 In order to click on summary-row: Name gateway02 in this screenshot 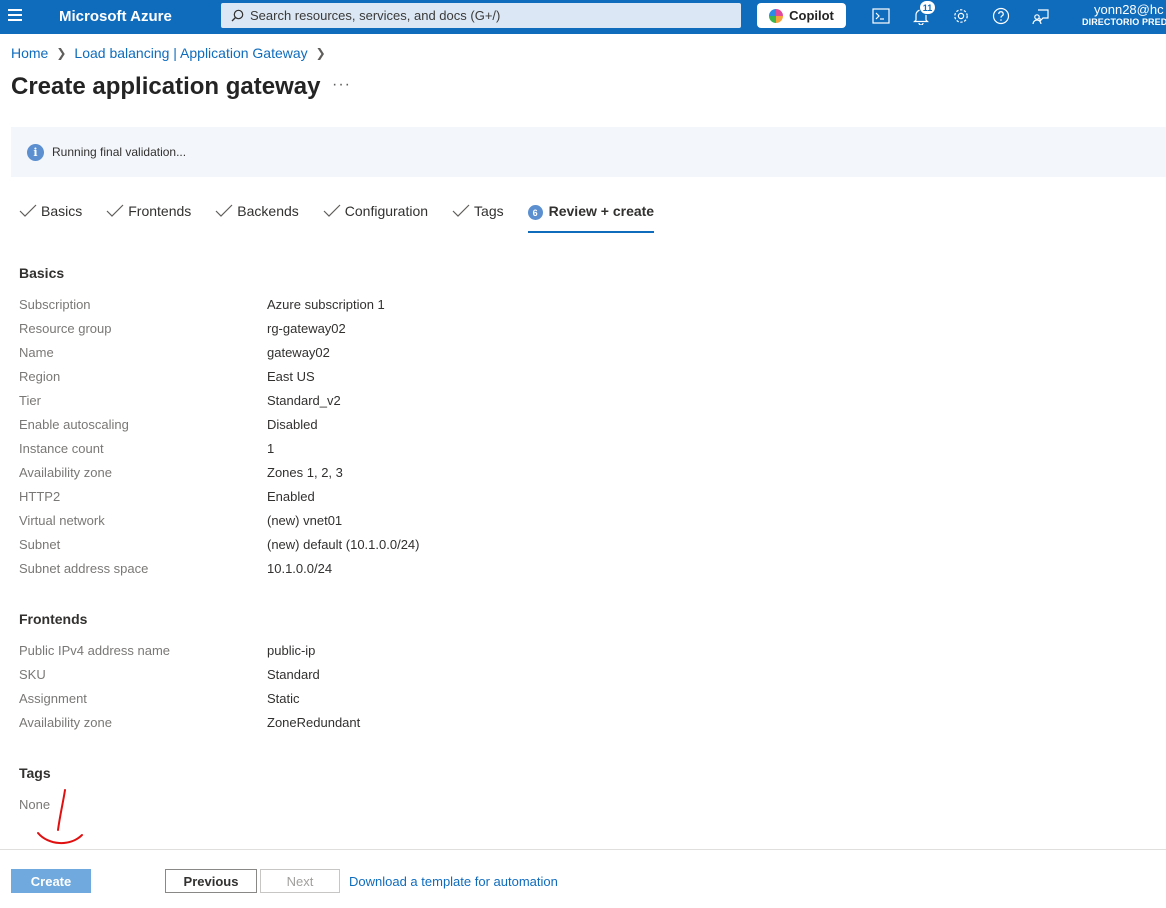, I will do `click(219, 352)`.